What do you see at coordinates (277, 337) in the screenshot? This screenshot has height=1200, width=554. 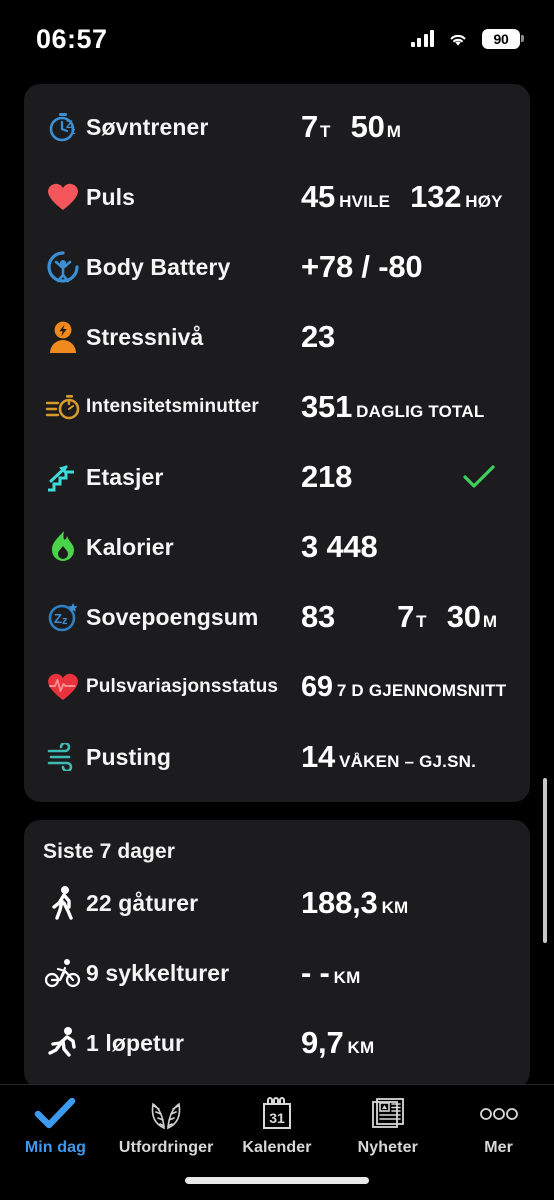 I see `metric-row-stress: Stressnivå 23` at bounding box center [277, 337].